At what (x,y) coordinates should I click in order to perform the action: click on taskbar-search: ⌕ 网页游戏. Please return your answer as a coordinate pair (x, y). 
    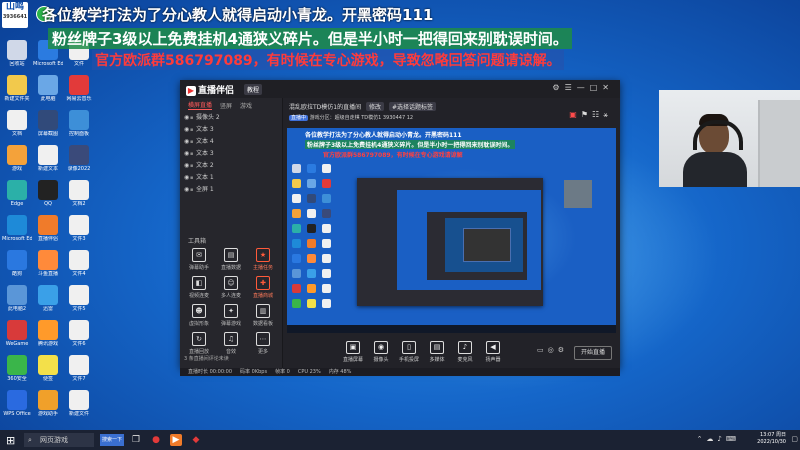
    Looking at the image, I should click on (59, 440).